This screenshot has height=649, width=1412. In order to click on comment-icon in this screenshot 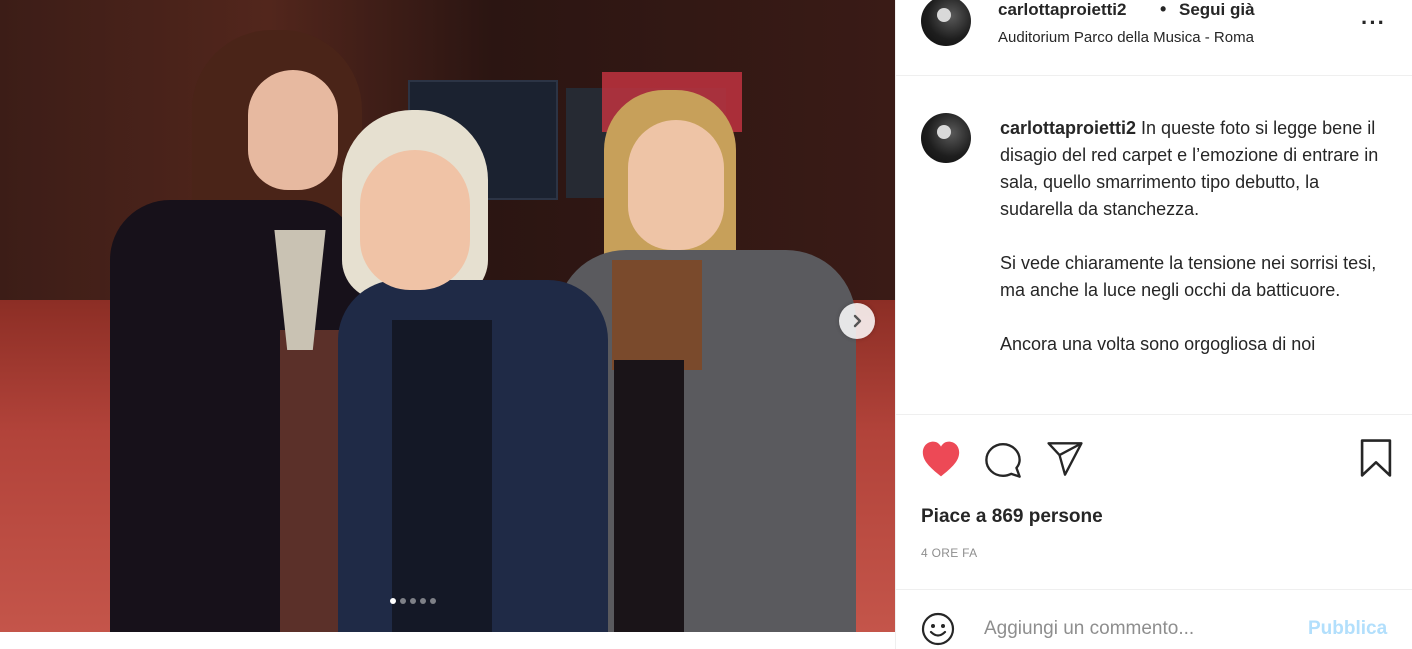, I will do `click(1003, 460)`.